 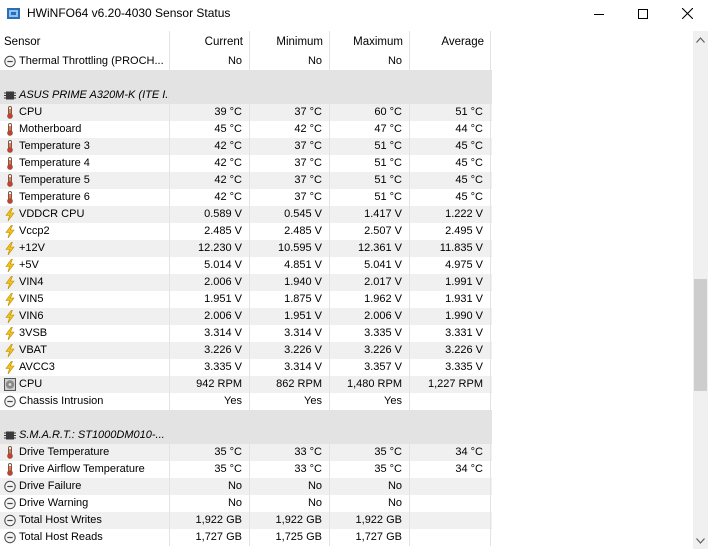 I want to click on sensor-label: Temperature 4, so click(x=54, y=163).